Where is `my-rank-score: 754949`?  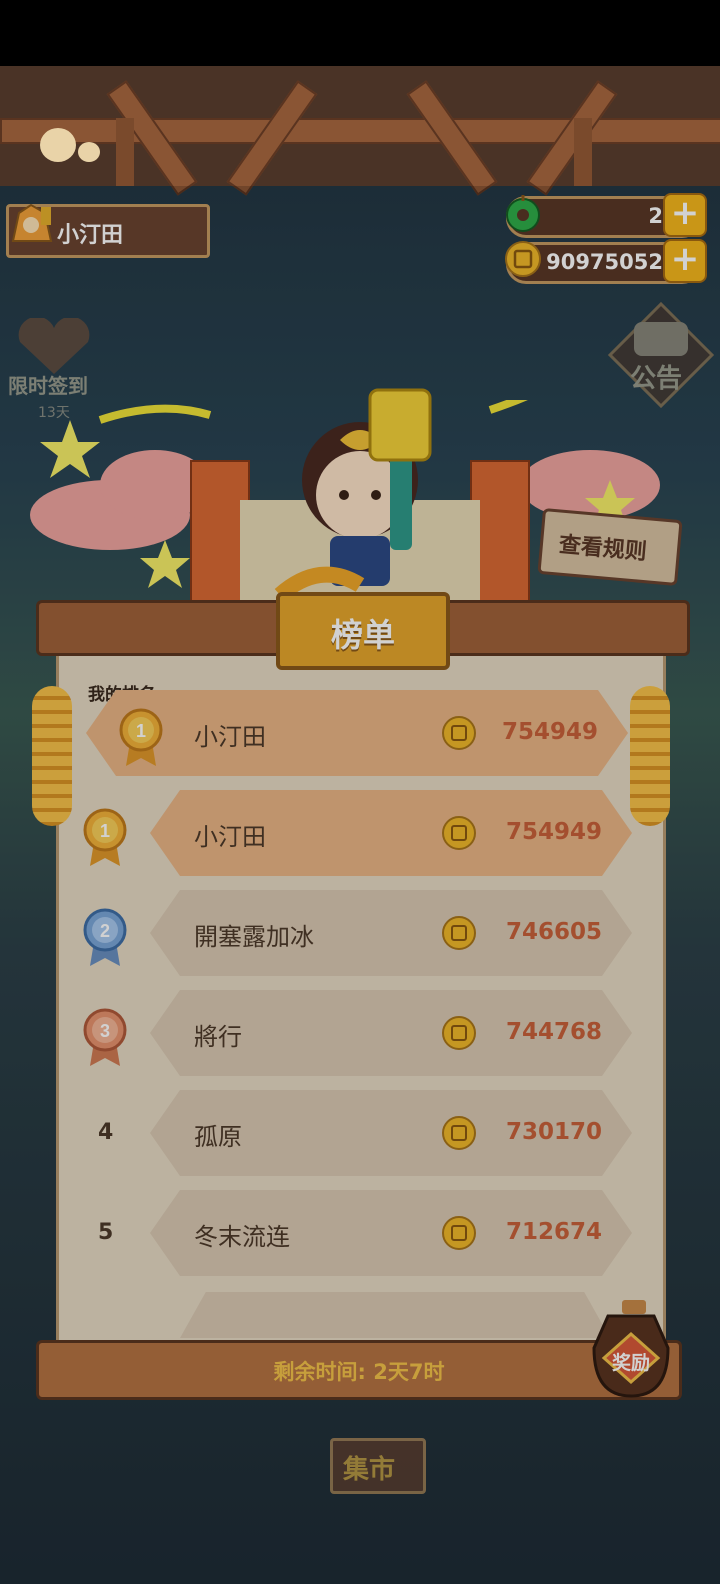
my-rank-score: 754949 is located at coordinates (549, 732).